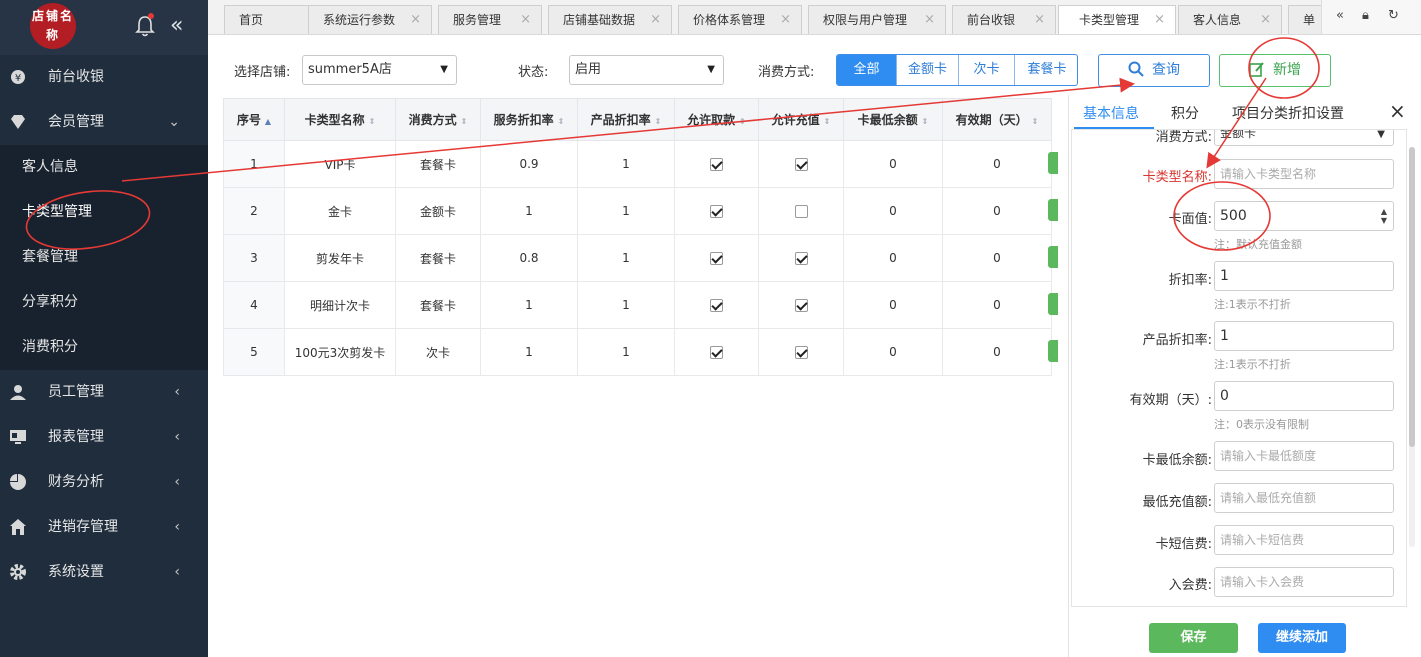 This screenshot has height=657, width=1421. Describe the element at coordinates (438, 211) in the screenshot. I see `cell-mode: 金额卡` at that location.